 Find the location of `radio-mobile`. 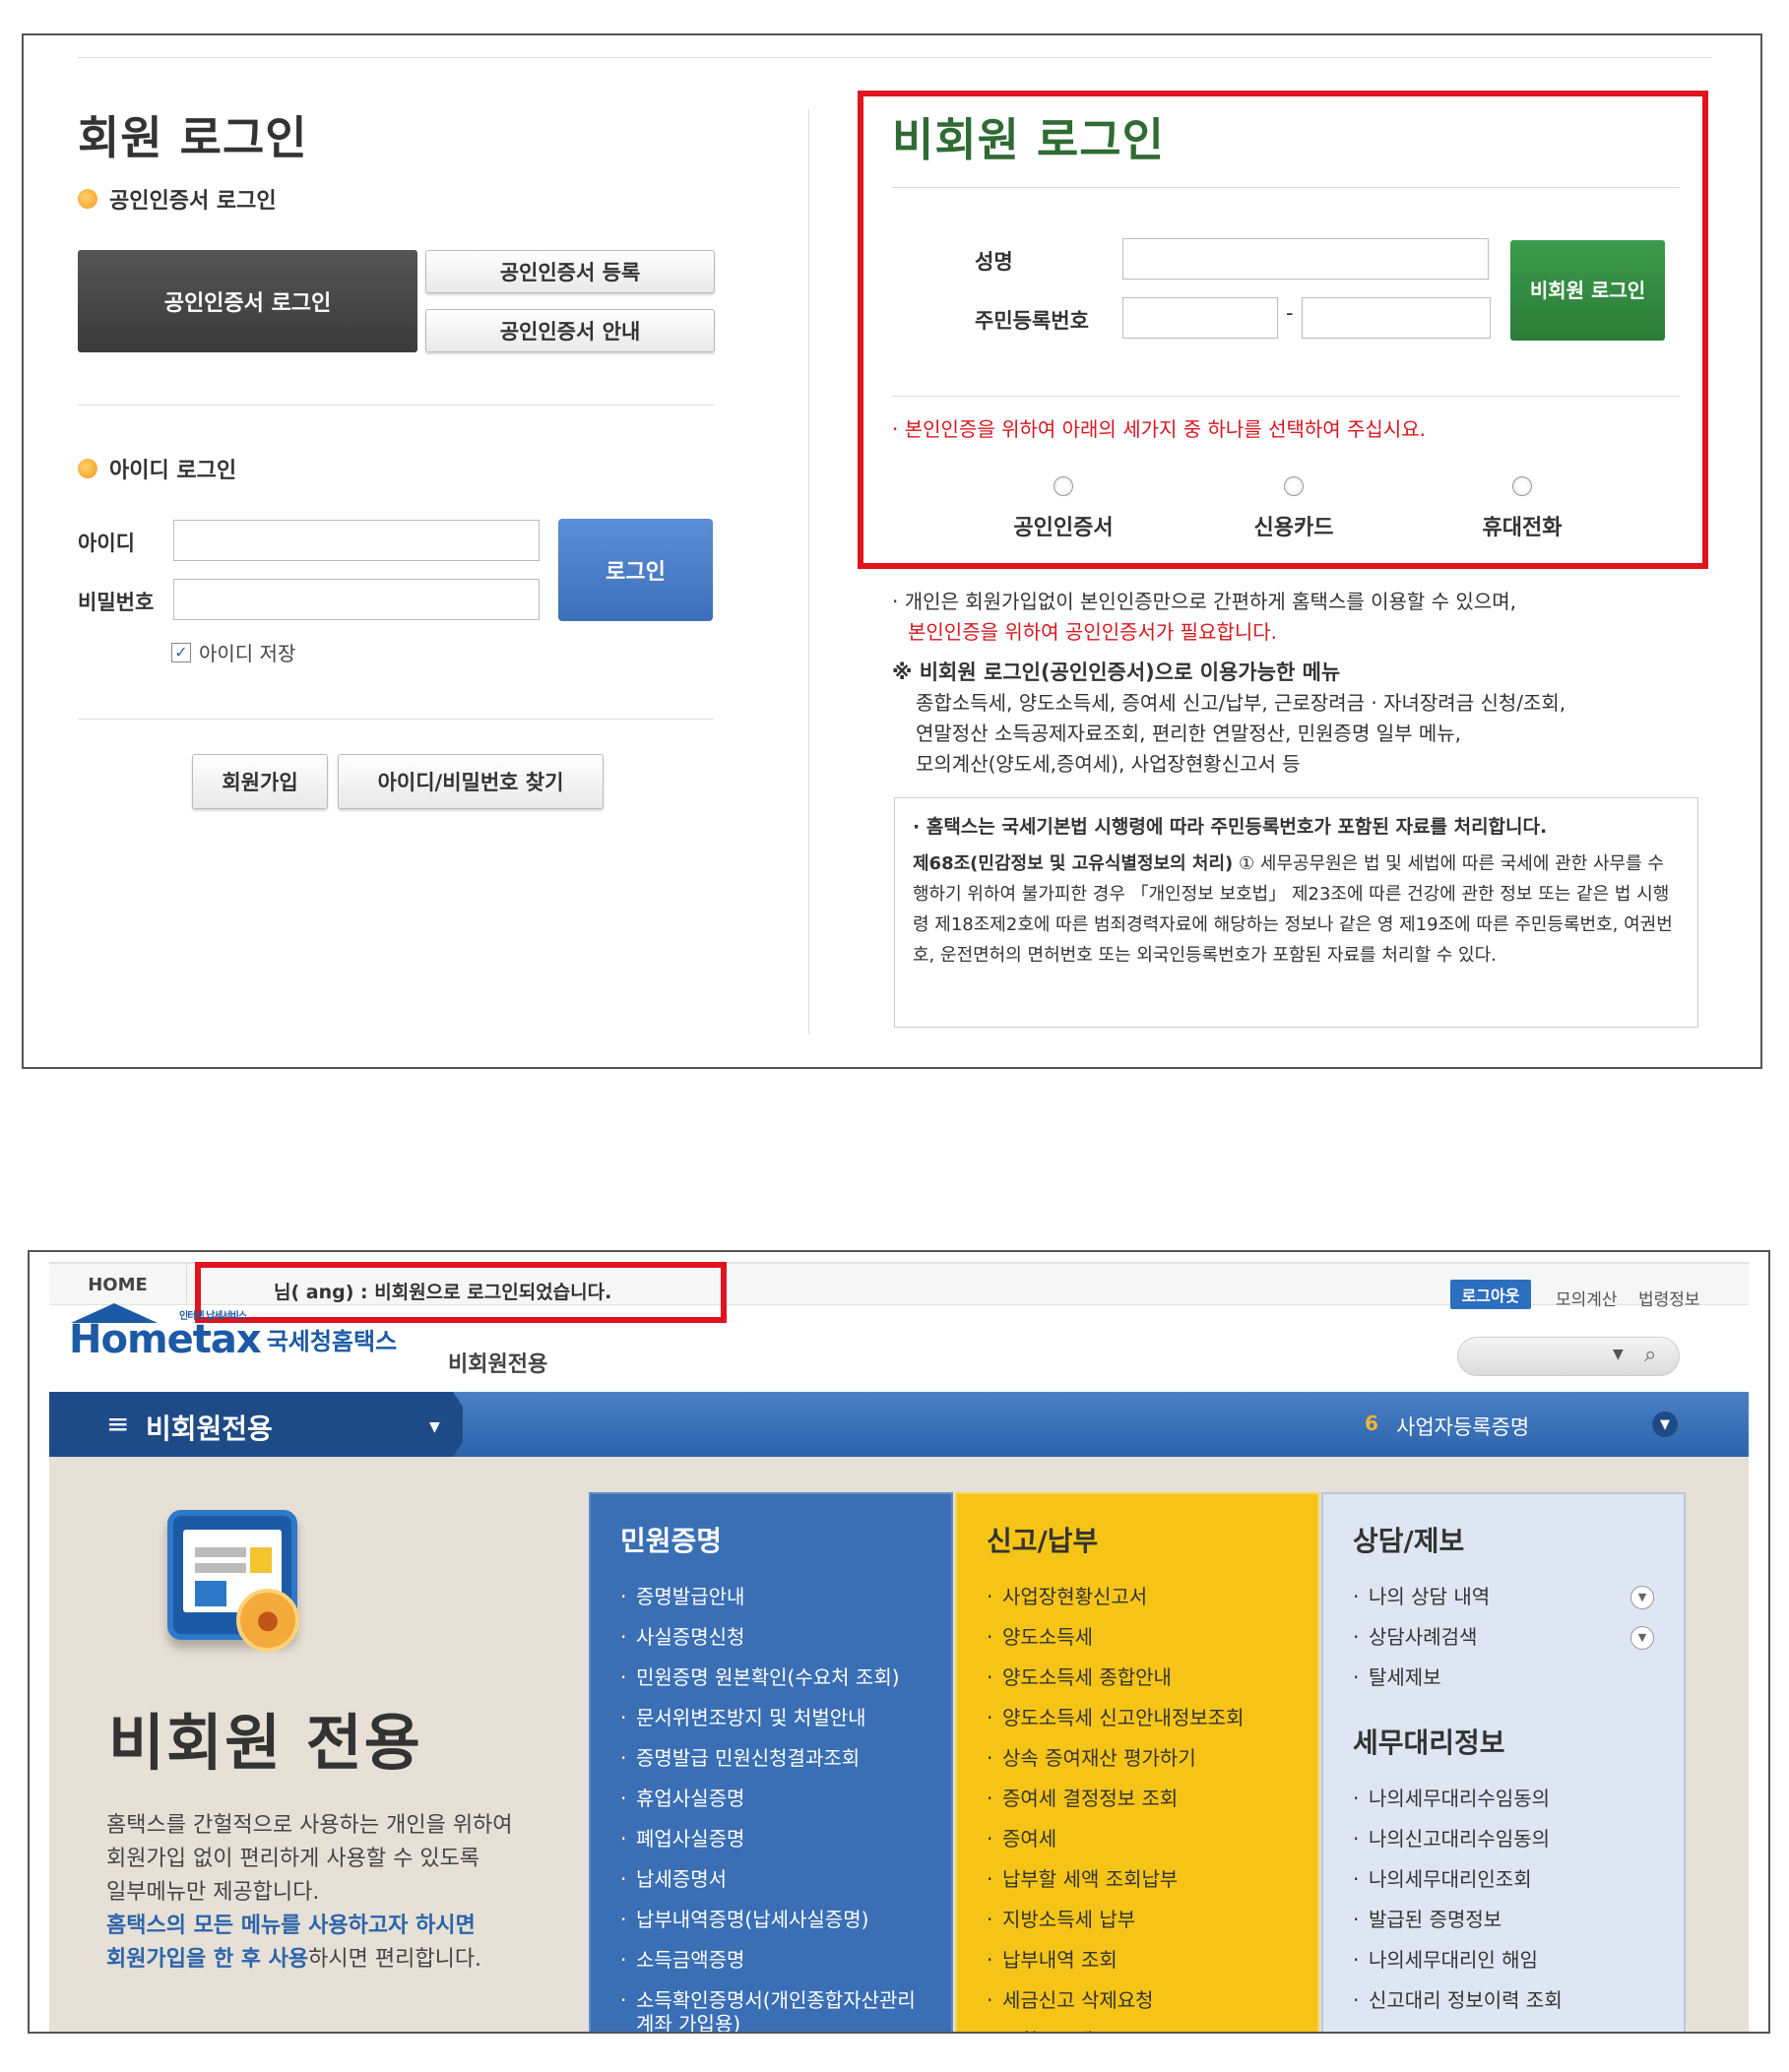

radio-mobile is located at coordinates (1522, 486).